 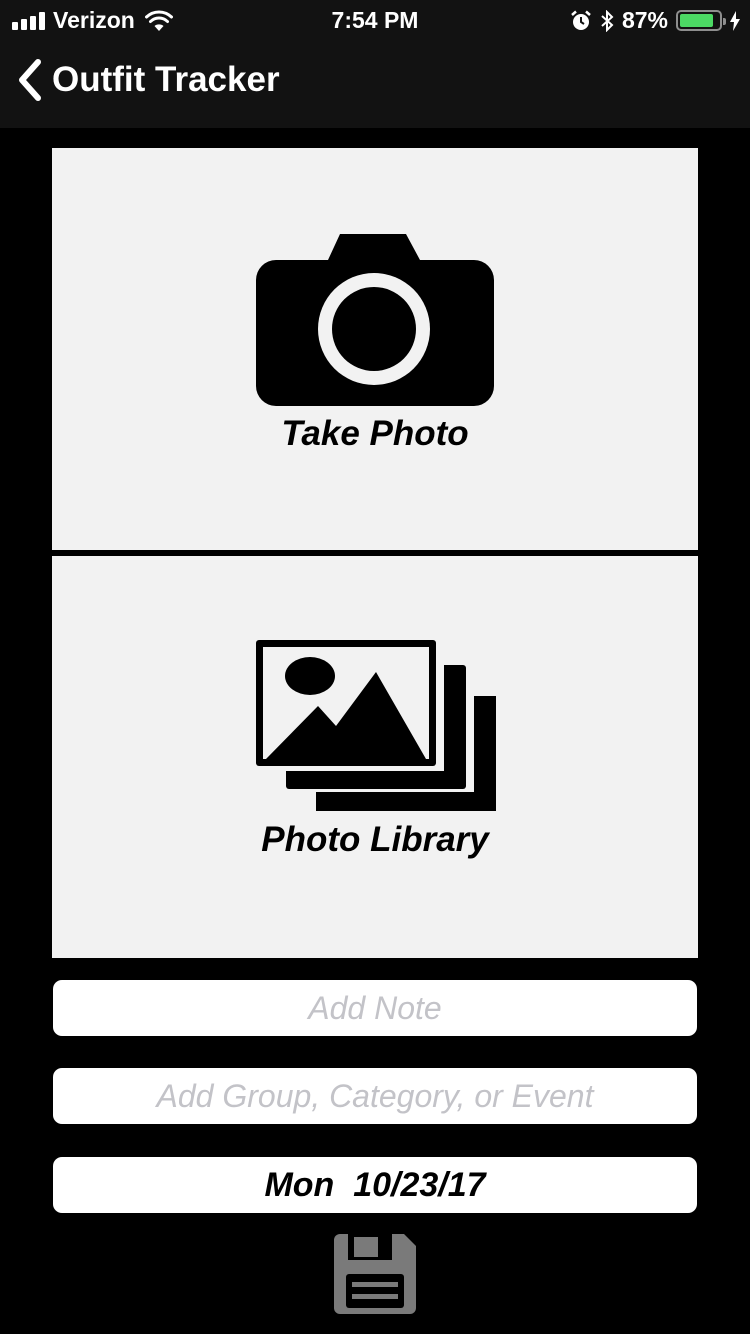 I want to click on back-button: Outfit Tracker, so click(x=147, y=80).